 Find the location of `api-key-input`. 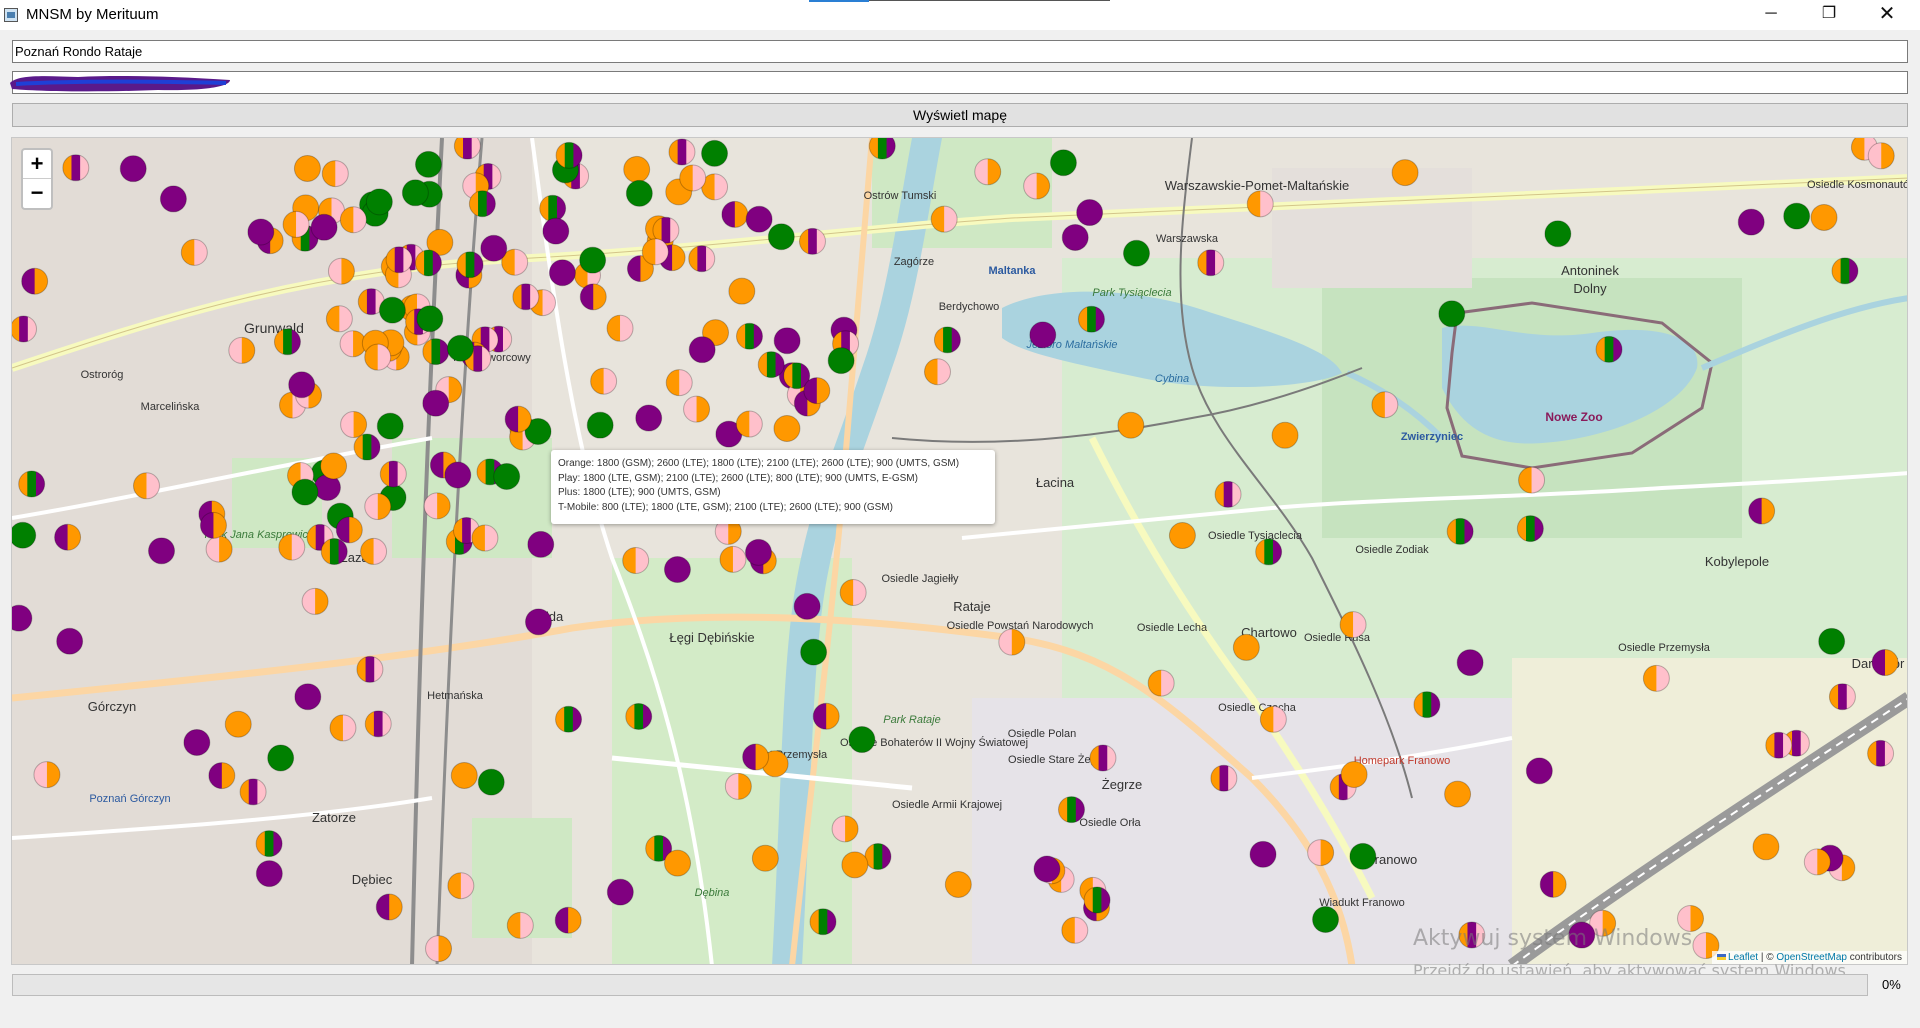

api-key-input is located at coordinates (960, 82).